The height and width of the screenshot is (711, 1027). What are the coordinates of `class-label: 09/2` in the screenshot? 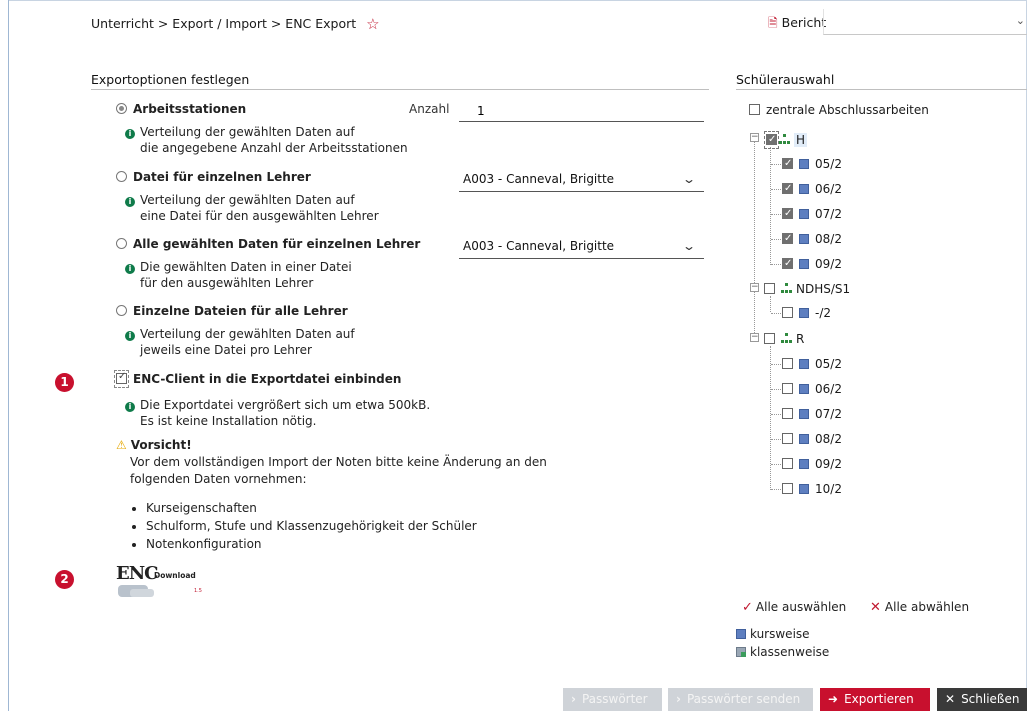 It's located at (828, 464).